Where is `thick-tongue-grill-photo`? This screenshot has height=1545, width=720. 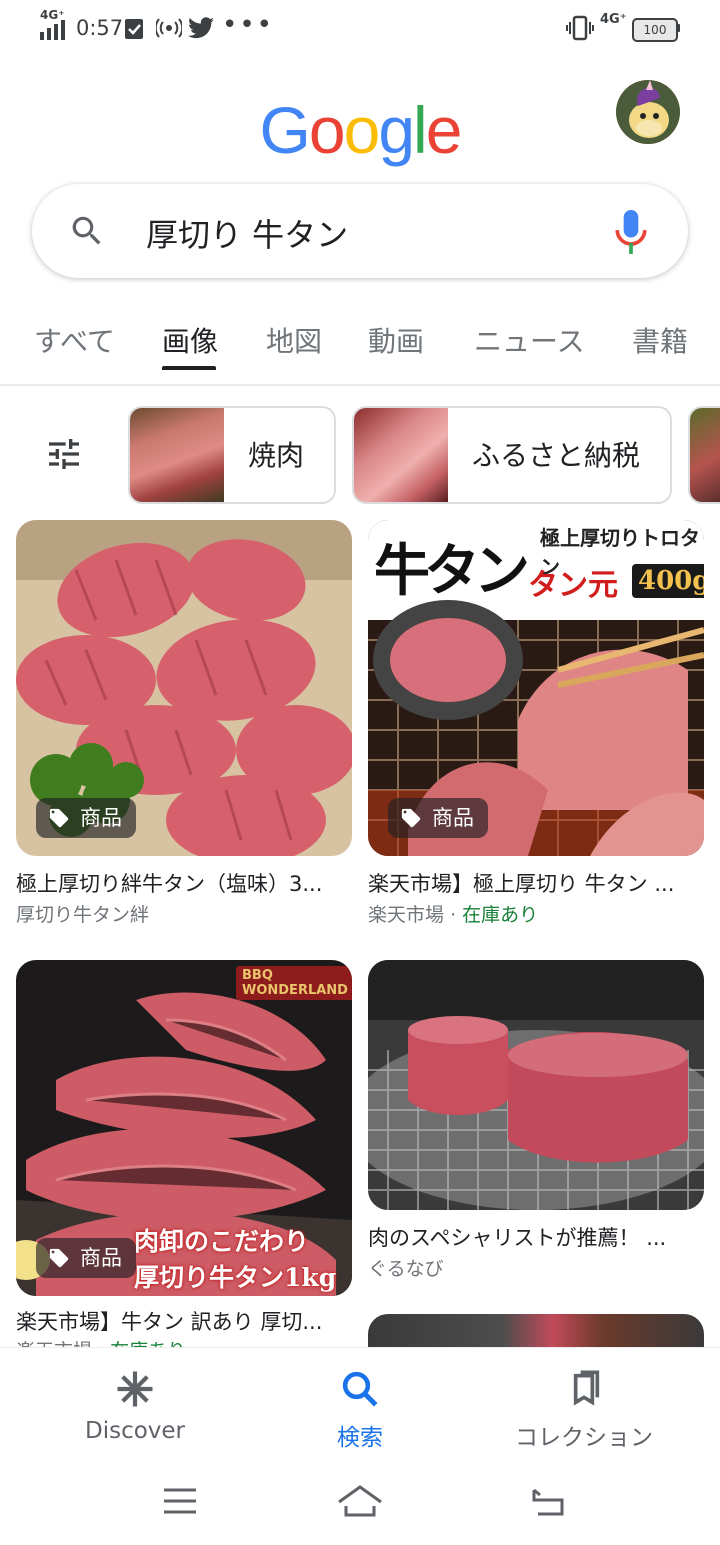
thick-tongue-grill-photo is located at coordinates (536, 1085).